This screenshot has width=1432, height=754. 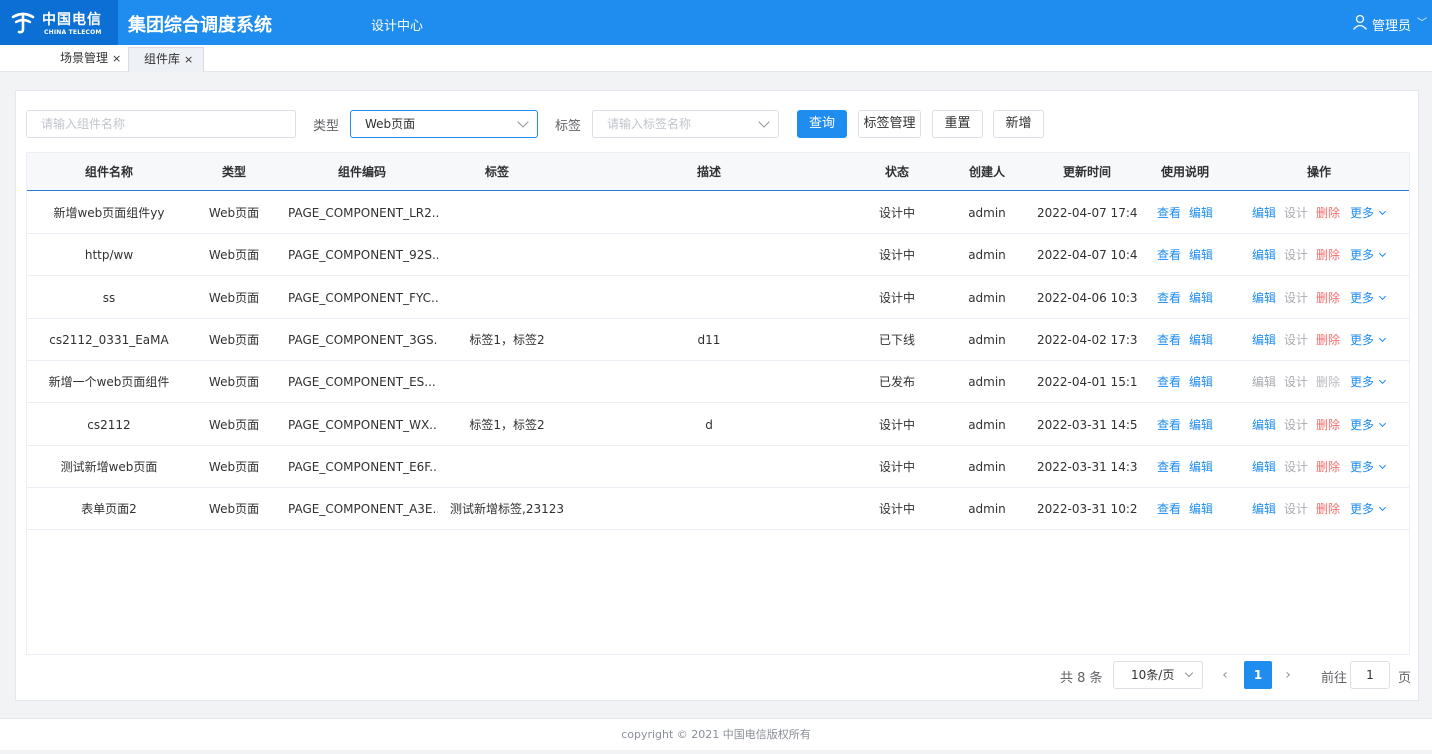 I want to click on logo-text-en: CHINA TELECOM, so click(x=73, y=32).